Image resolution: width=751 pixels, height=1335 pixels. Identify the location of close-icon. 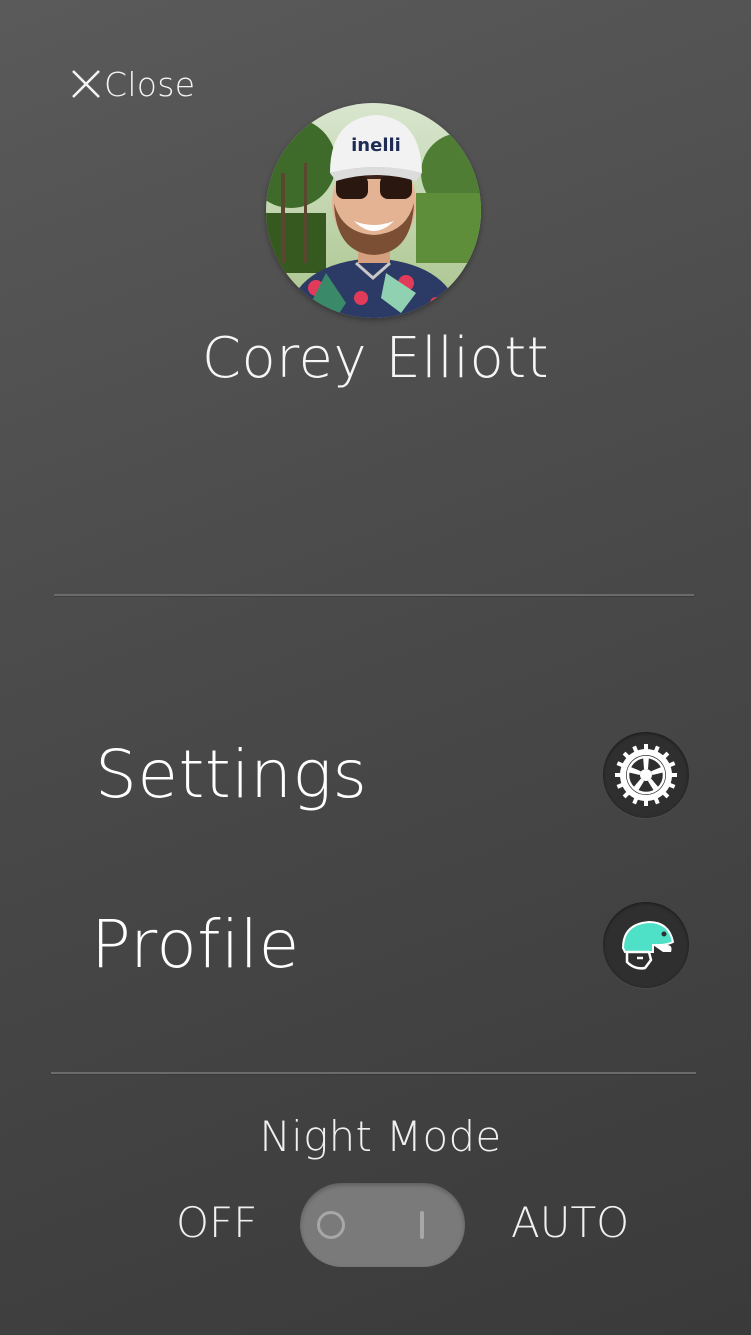
(86, 84).